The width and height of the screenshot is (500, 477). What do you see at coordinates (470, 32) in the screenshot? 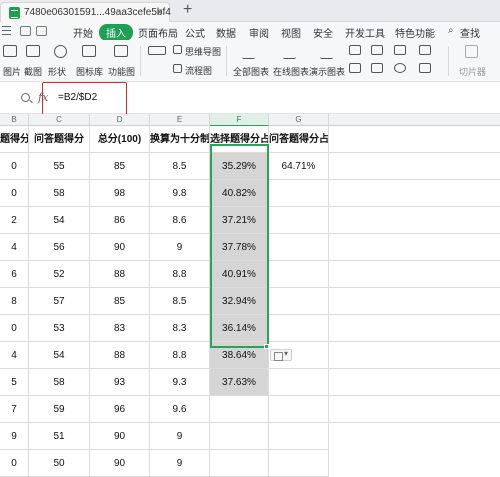
I see `search-label: 查找` at bounding box center [470, 32].